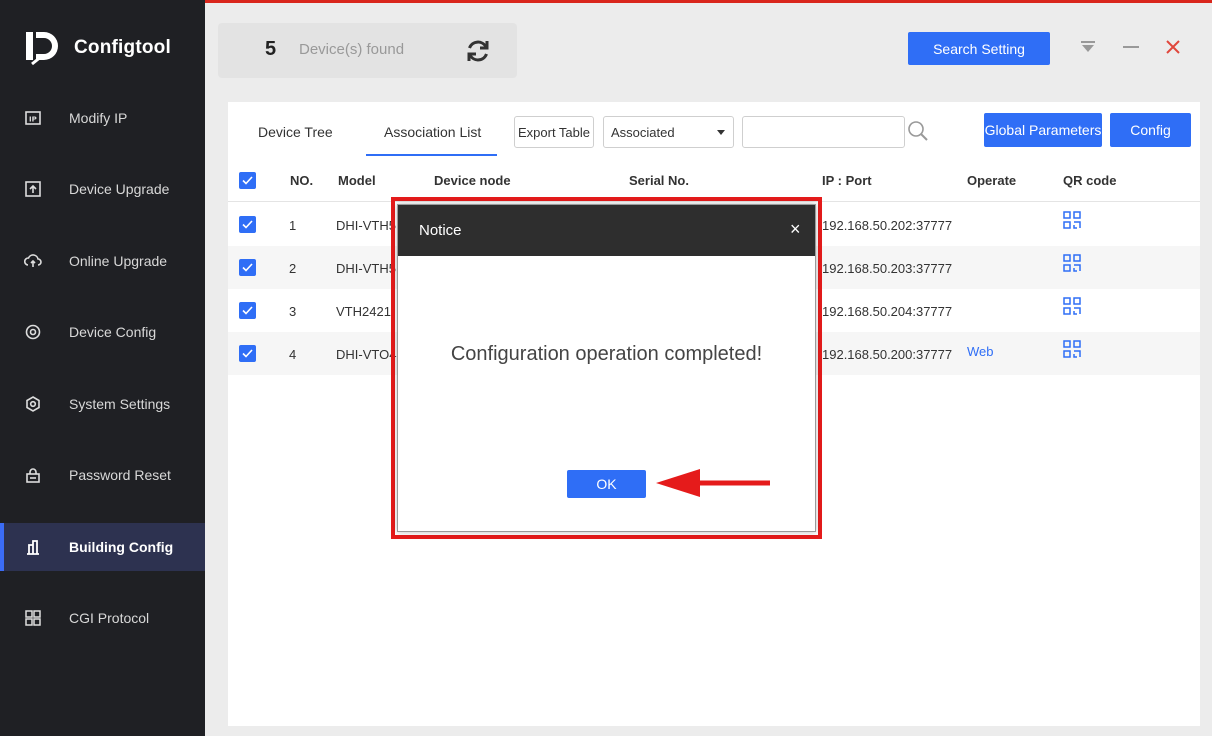 This screenshot has height=736, width=1212. Describe the element at coordinates (118, 261) in the screenshot. I see `sidebar-item-label: Online Upgrade` at that location.